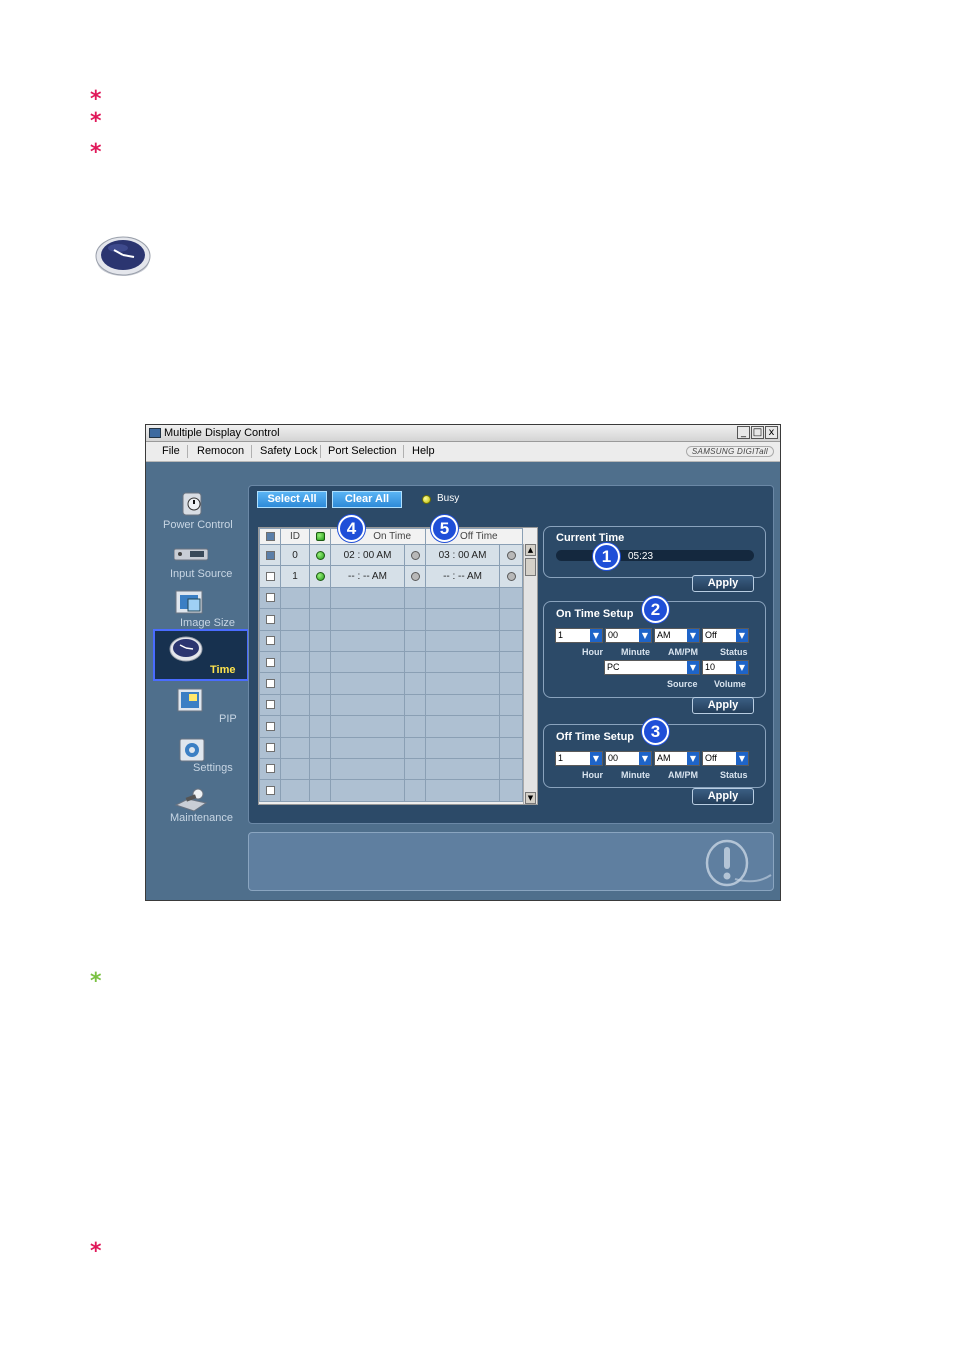 The image size is (954, 1350). Describe the element at coordinates (677, 758) in the screenshot. I see `off-ampm-select: AM ▼` at that location.